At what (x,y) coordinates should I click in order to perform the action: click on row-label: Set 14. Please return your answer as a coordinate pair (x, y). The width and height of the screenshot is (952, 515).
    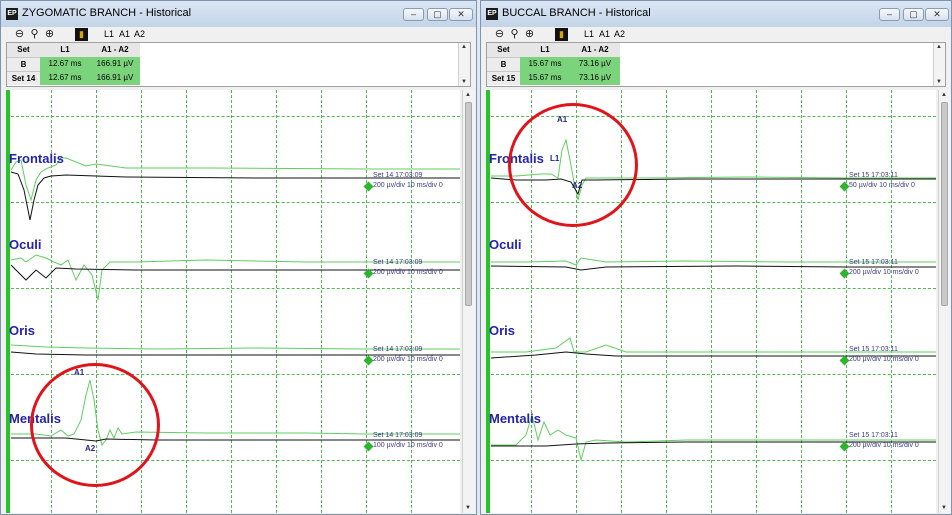
    Looking at the image, I should click on (23, 78).